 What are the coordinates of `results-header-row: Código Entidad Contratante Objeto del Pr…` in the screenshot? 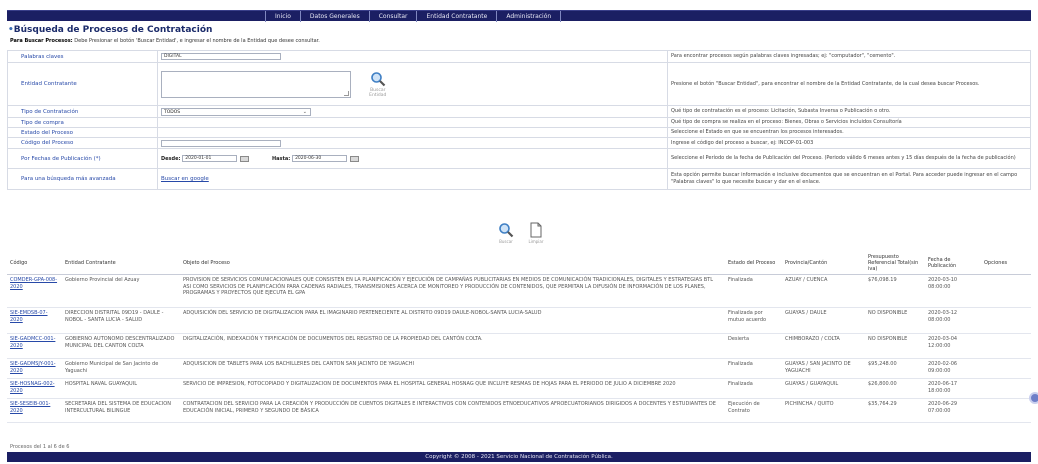 It's located at (519, 263).